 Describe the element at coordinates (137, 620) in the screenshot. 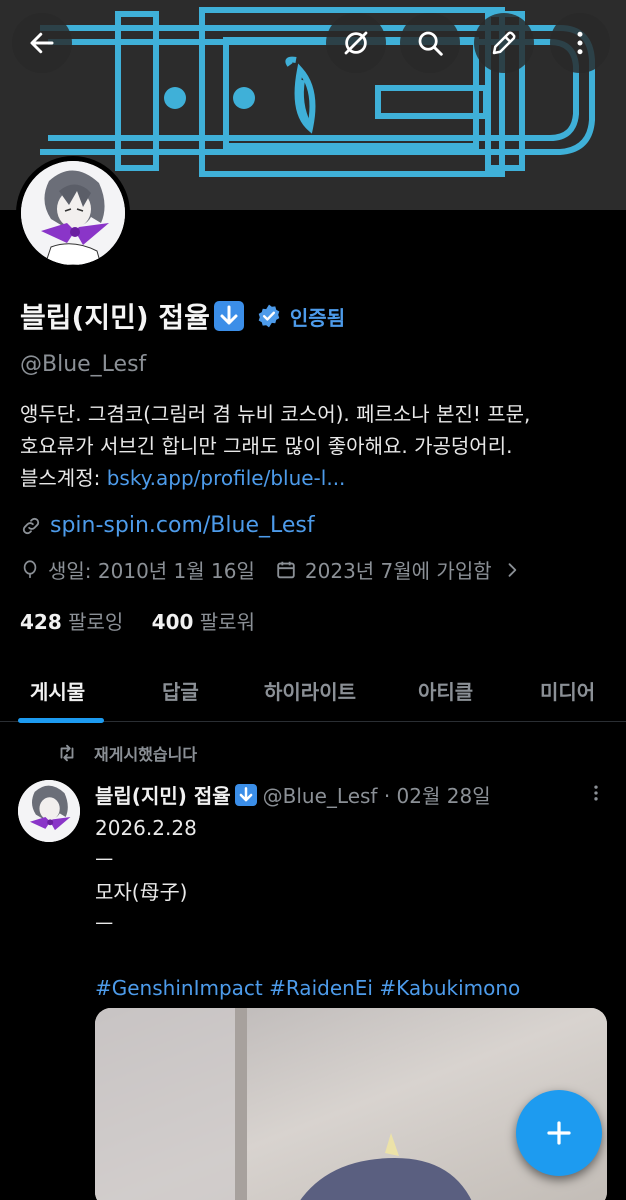

I see `follow-stats: 428 팔로잉 400 팔로워` at that location.